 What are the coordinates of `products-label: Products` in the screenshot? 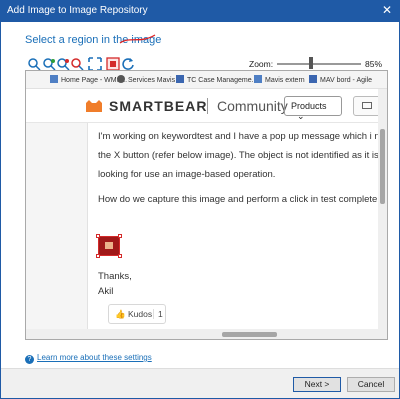 It's located at (309, 106).